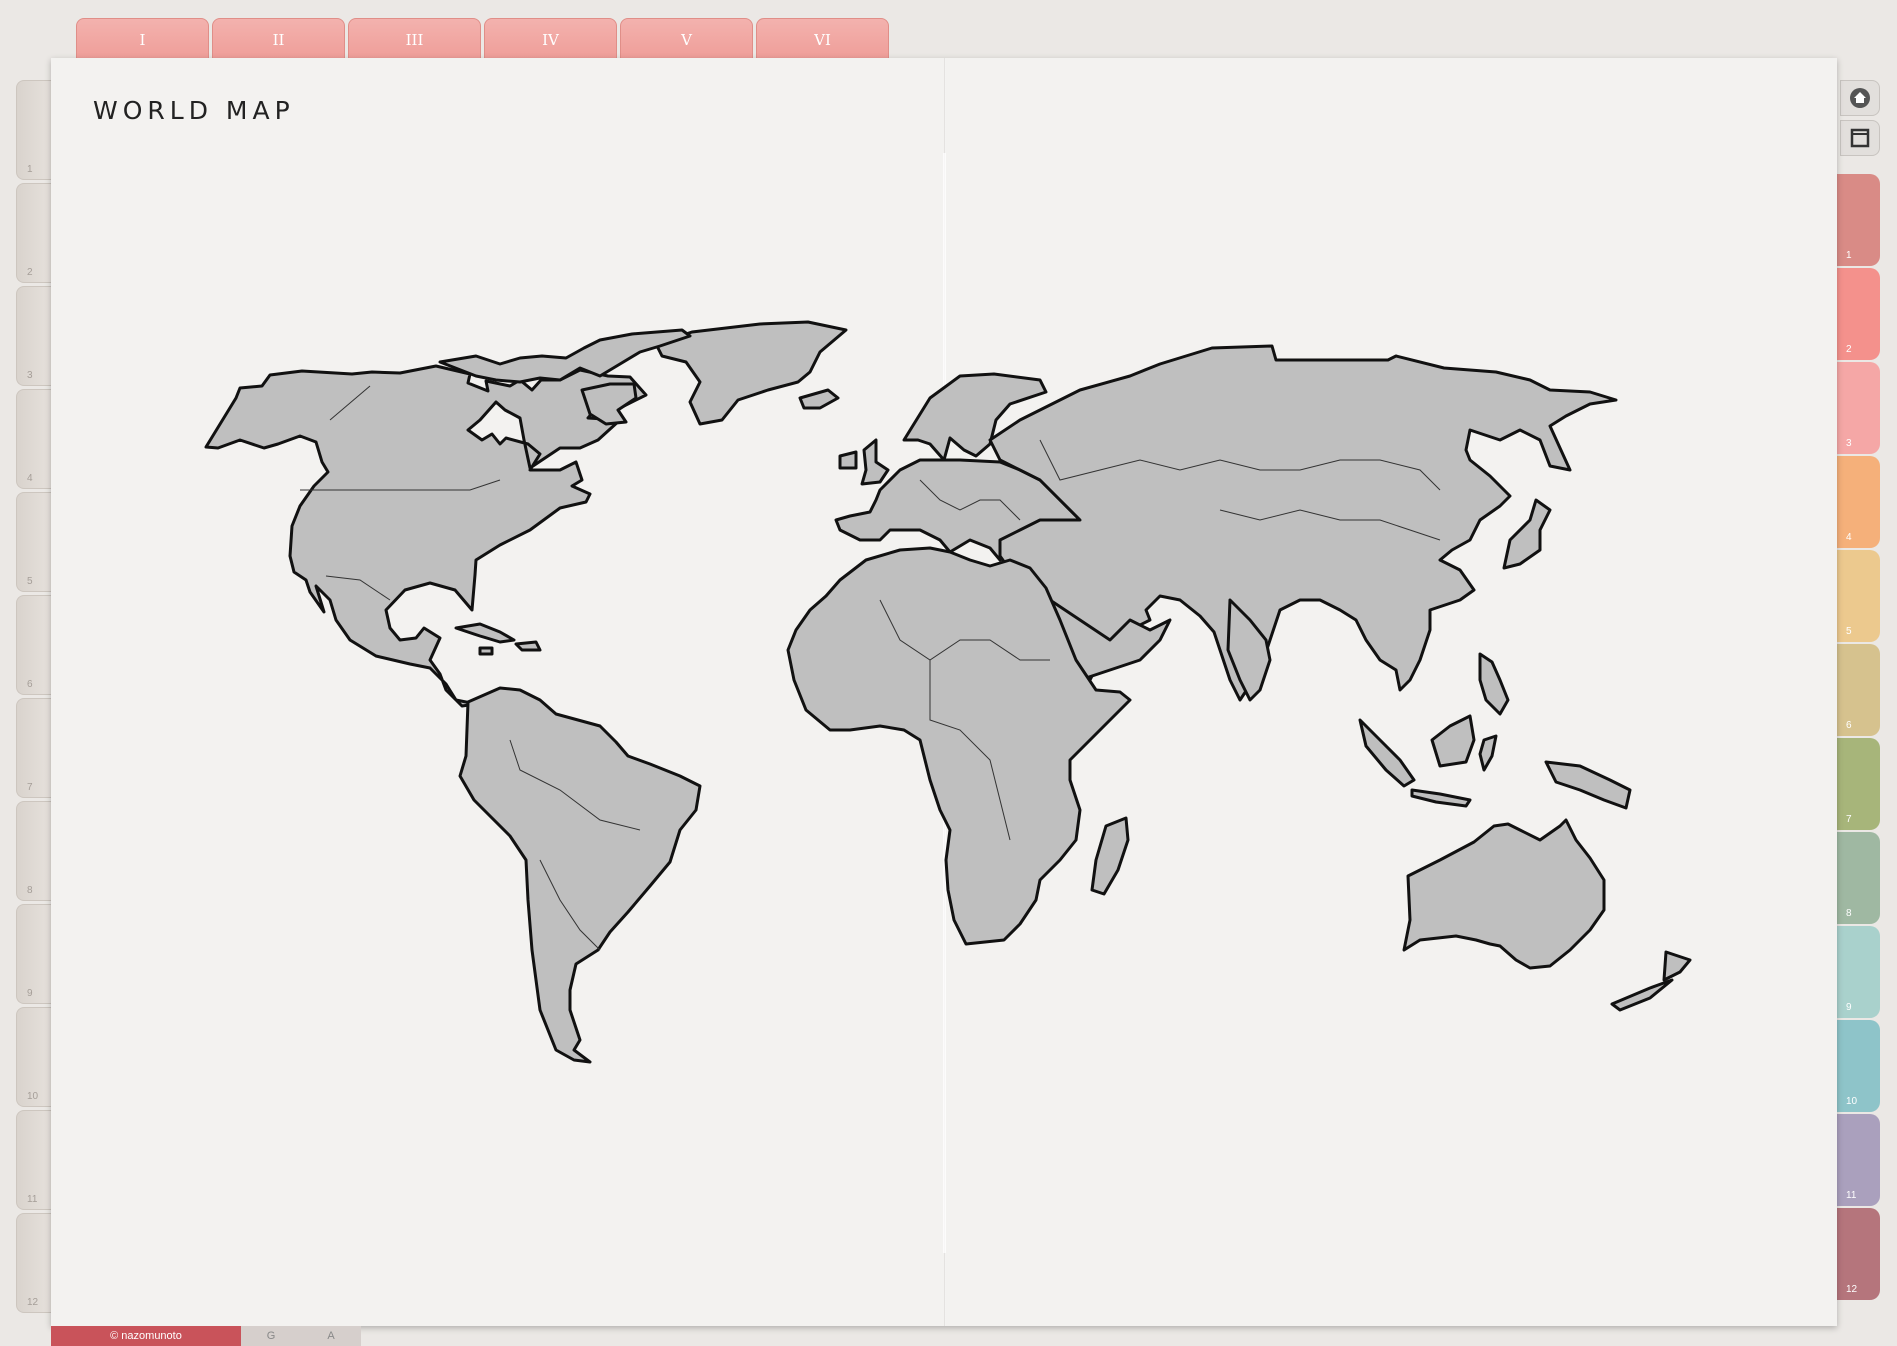 The width and height of the screenshot is (1897, 1346). Describe the element at coordinates (1858, 1254) in the screenshot. I see `right-tab-12: 12` at that location.